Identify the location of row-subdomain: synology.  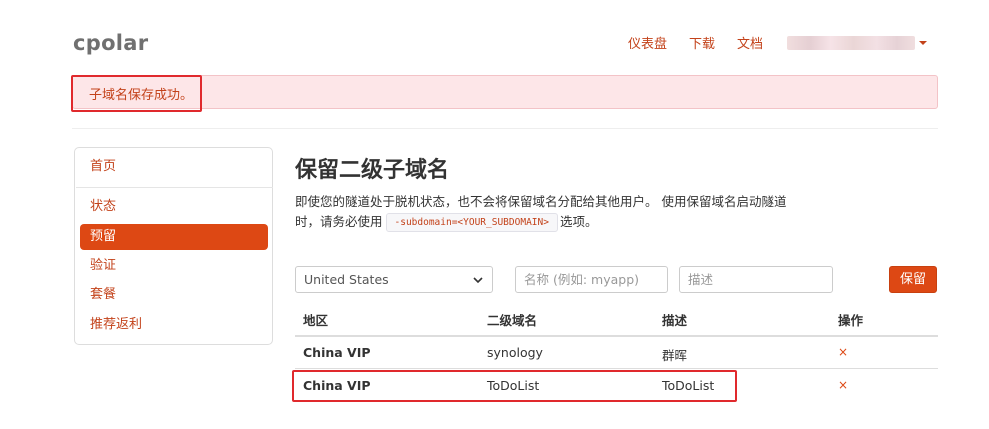
(515, 352).